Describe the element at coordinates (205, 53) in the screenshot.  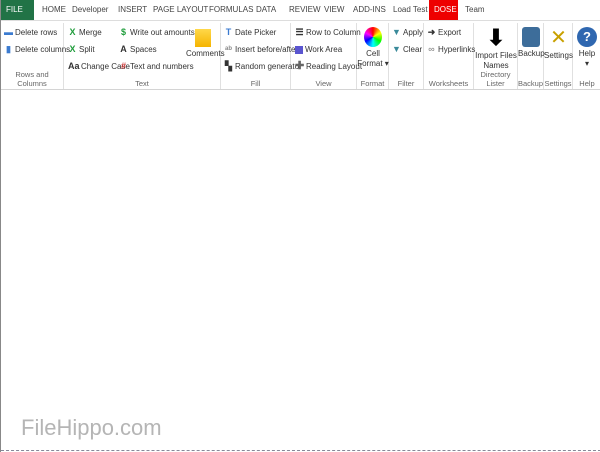
I see `label: Comments` at that location.